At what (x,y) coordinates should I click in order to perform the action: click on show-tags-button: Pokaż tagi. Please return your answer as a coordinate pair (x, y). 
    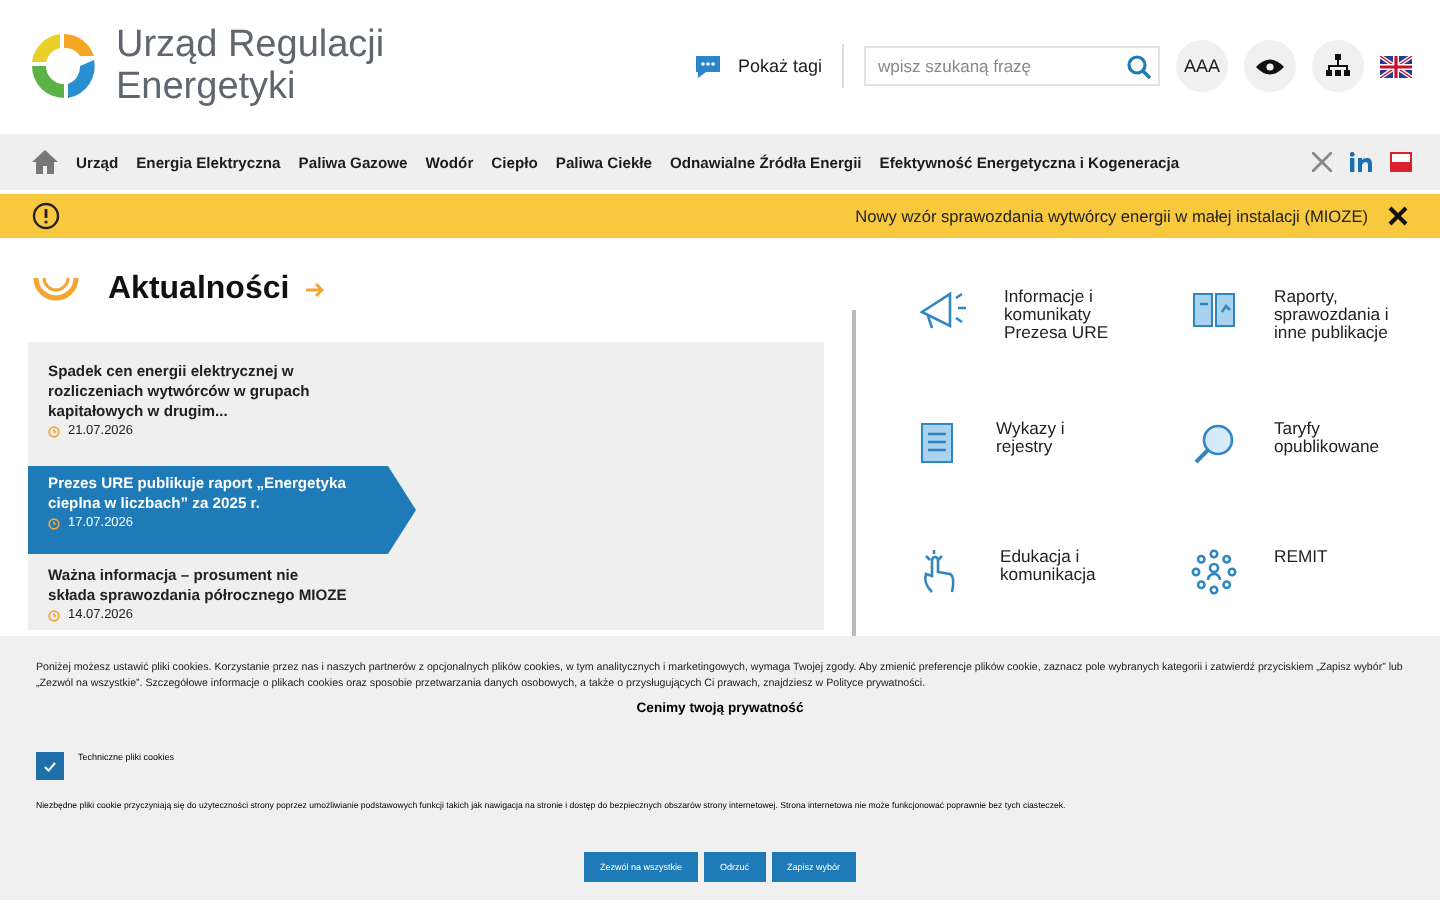
    Looking at the image, I should click on (768, 66).